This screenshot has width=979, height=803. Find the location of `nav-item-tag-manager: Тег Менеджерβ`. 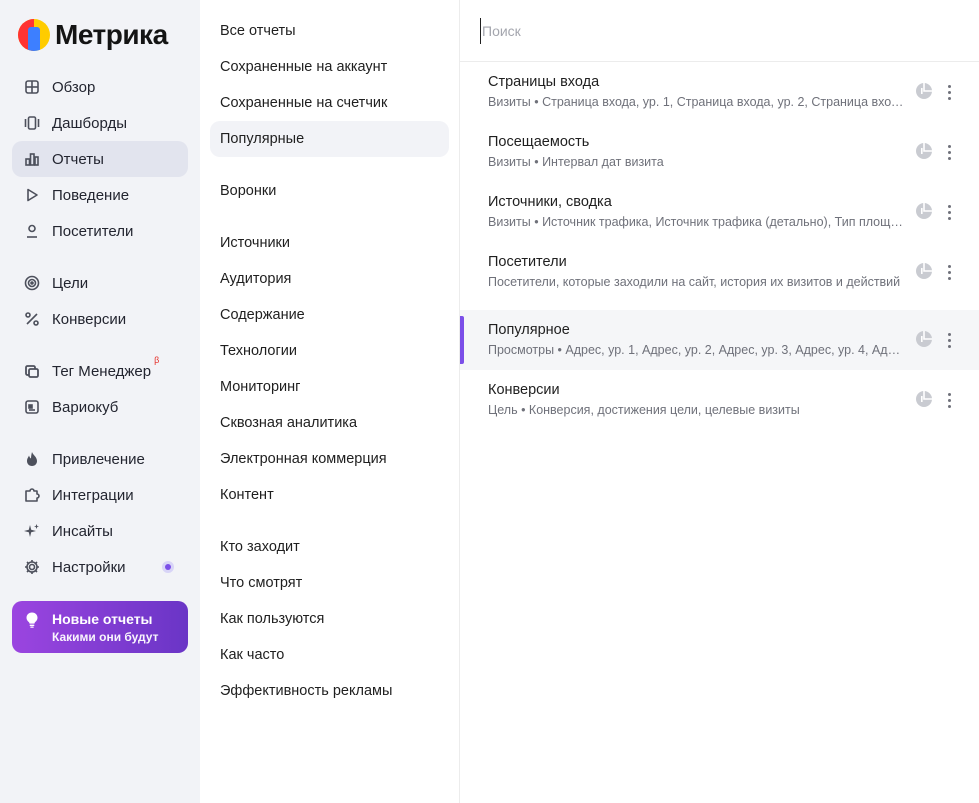

nav-item-tag-manager: Тег Менеджерβ is located at coordinates (100, 371).